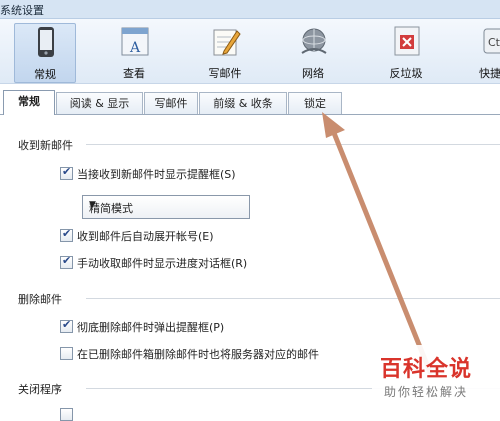 The image size is (500, 421). What do you see at coordinates (45, 145) in the screenshot?
I see `section-receive-title: 收到新邮件` at bounding box center [45, 145].